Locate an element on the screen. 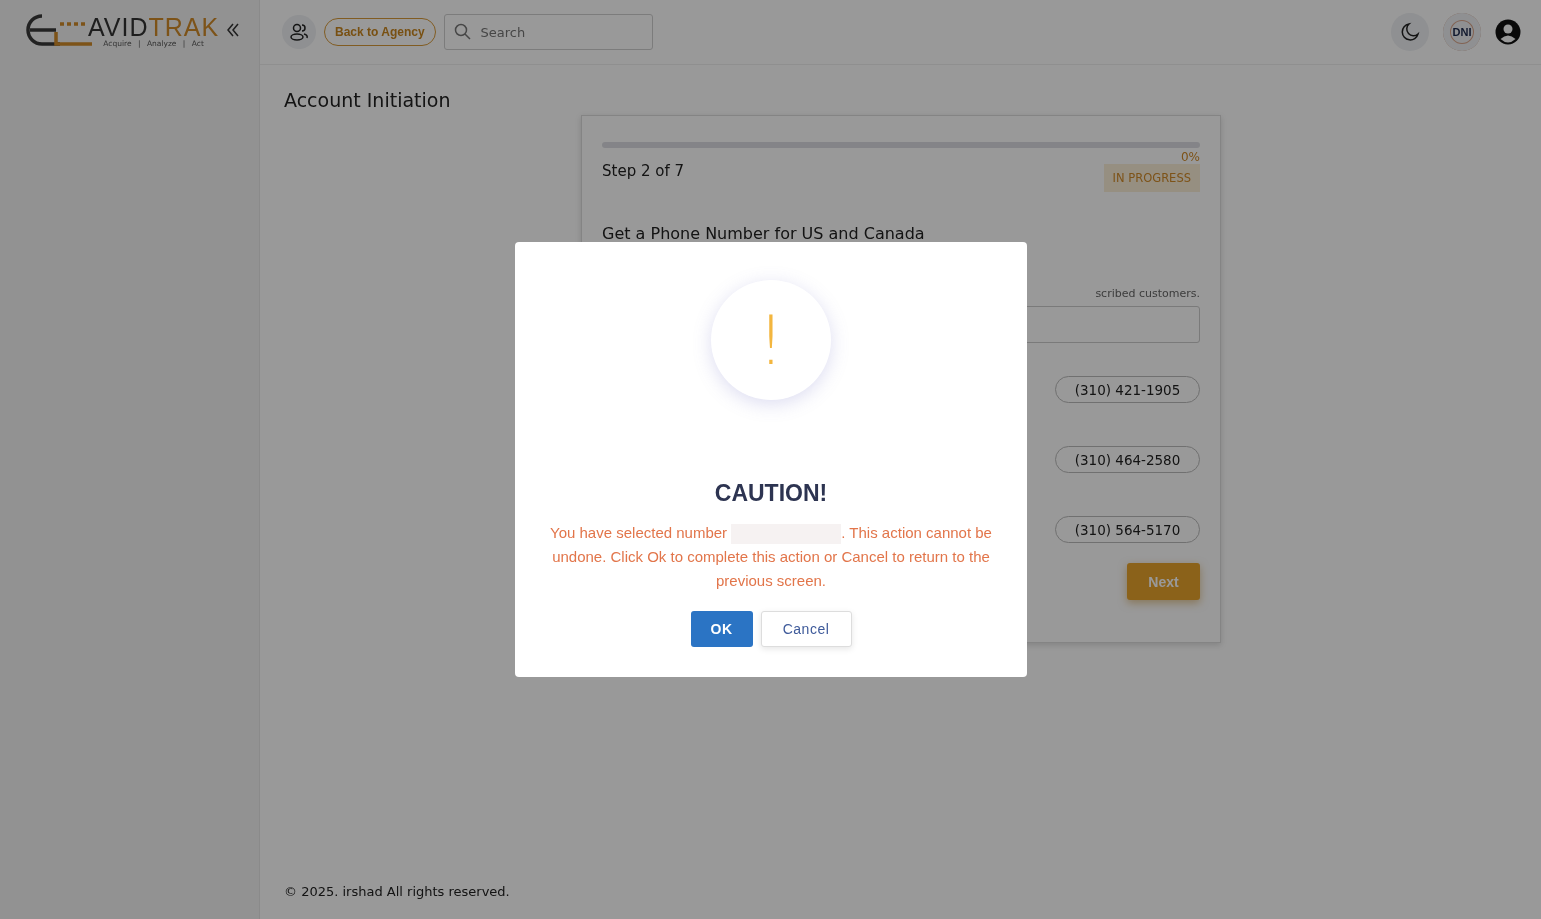  logo-wordmark: AVIDTRAK is located at coordinates (154, 27).